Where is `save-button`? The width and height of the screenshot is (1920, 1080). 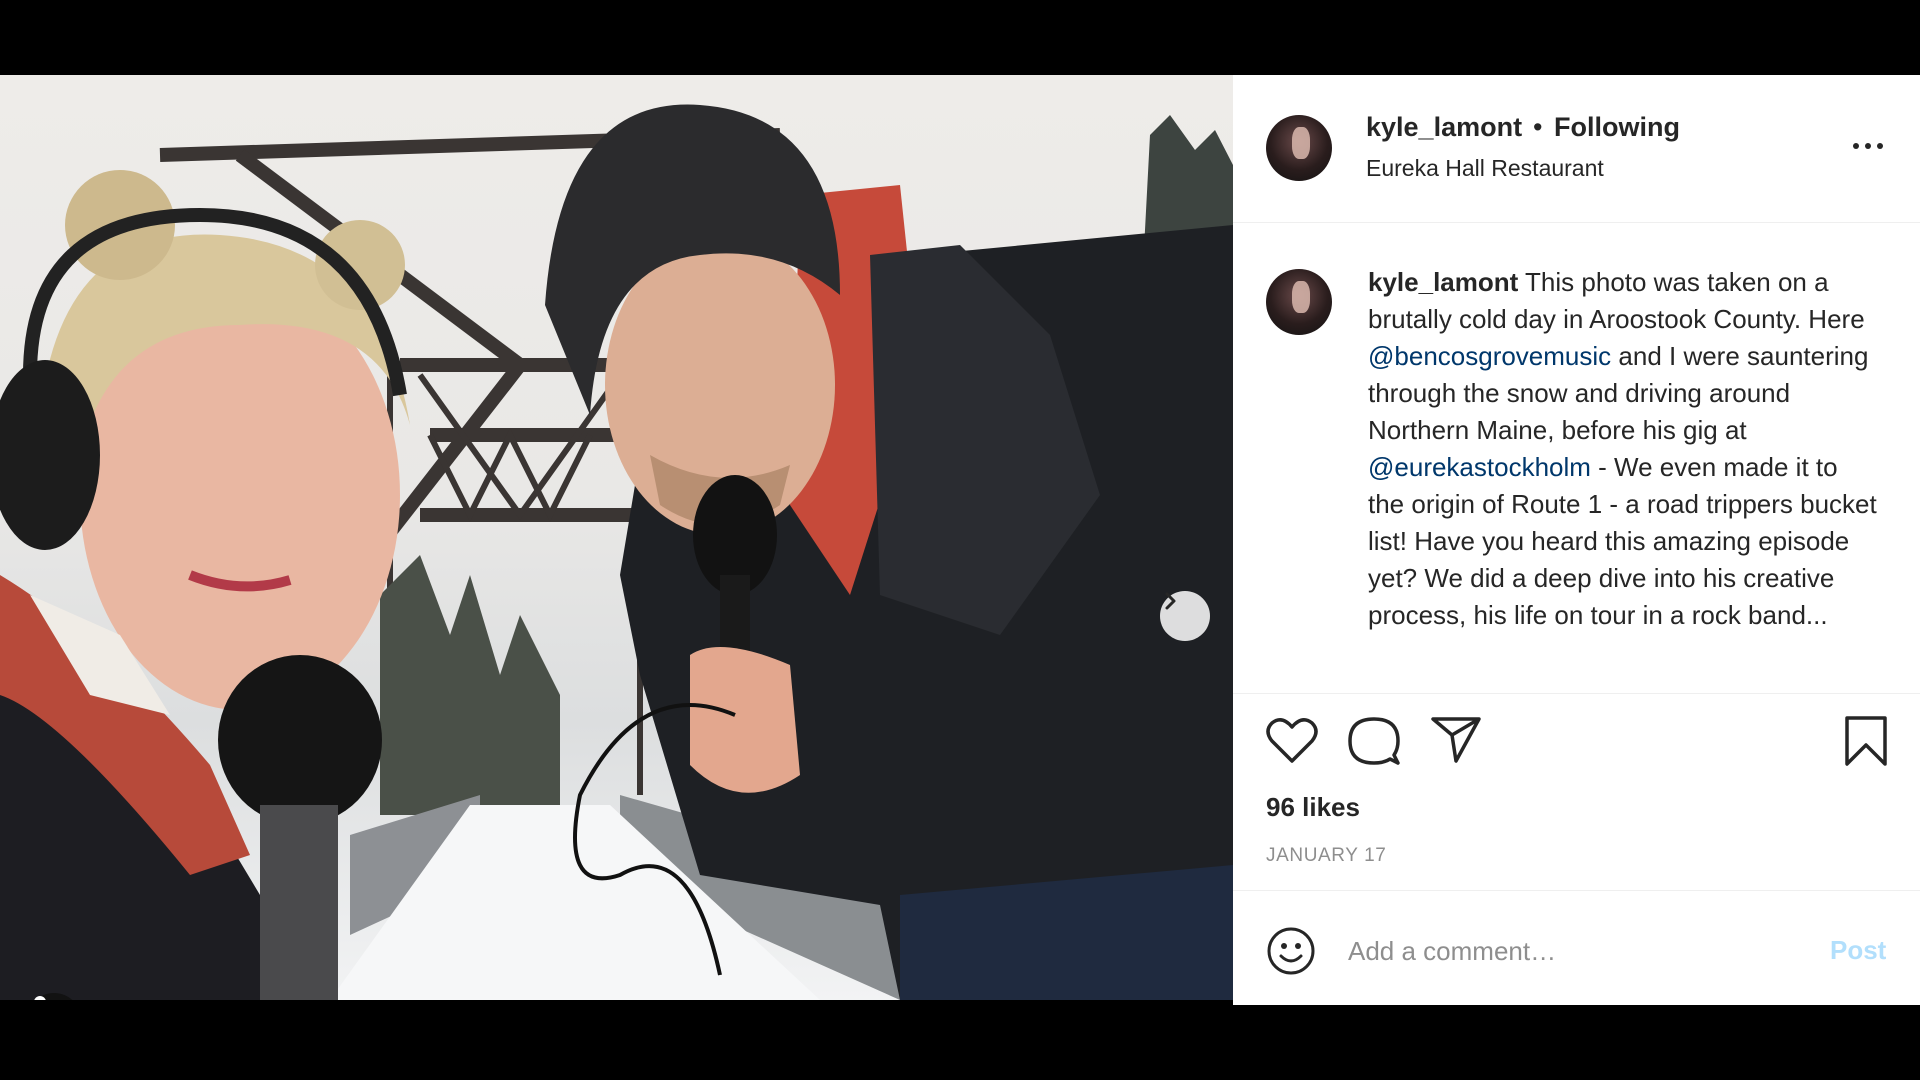 save-button is located at coordinates (1866, 743).